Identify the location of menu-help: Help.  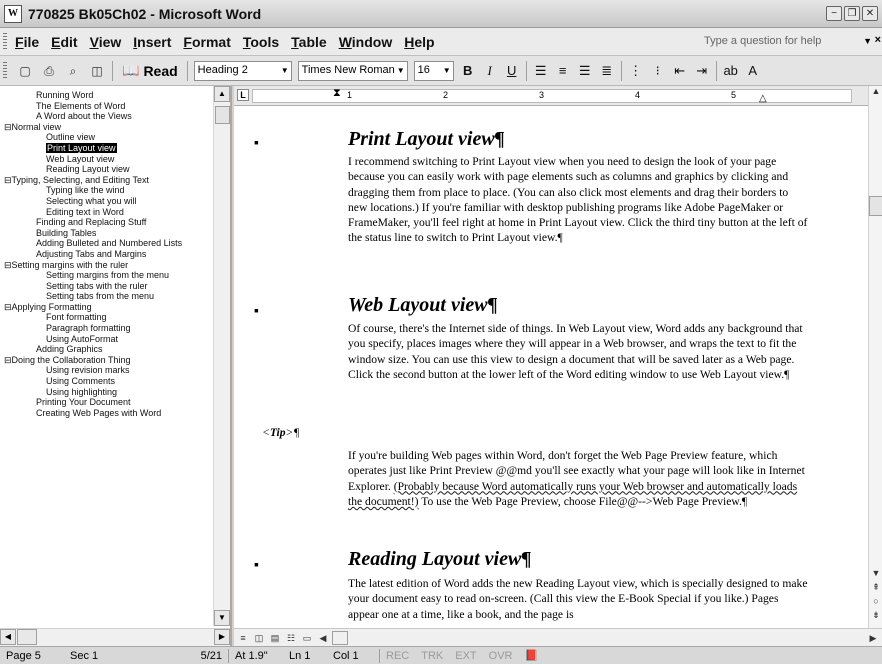
(423, 42).